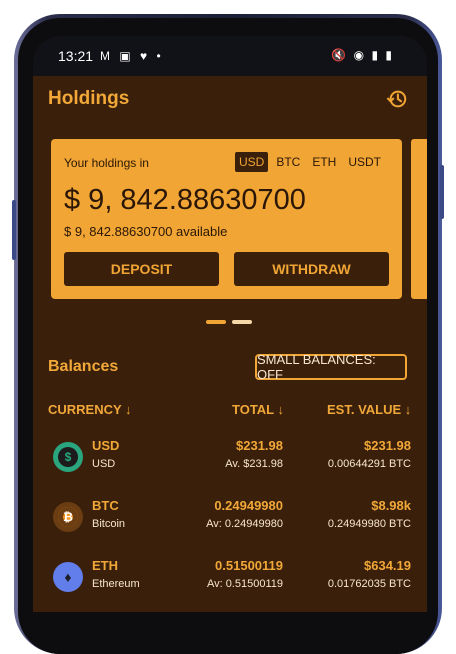 This screenshot has height=654, width=456. What do you see at coordinates (90, 409) in the screenshot?
I see `currency-column-header: CURRENCY ↓` at bounding box center [90, 409].